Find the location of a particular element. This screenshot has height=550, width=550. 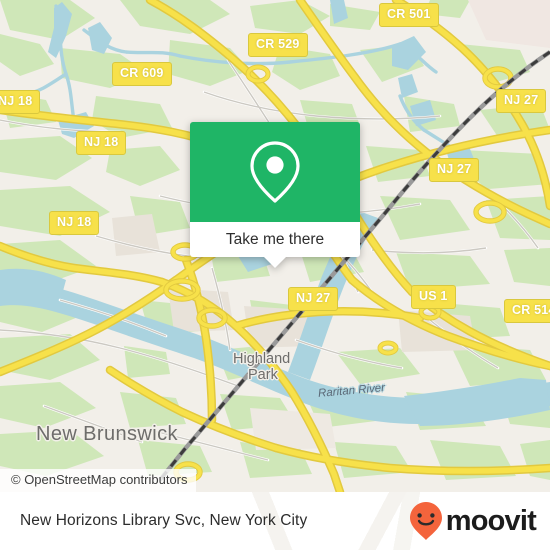

road-shield-cr-514: CR 514 is located at coordinates (527, 311).